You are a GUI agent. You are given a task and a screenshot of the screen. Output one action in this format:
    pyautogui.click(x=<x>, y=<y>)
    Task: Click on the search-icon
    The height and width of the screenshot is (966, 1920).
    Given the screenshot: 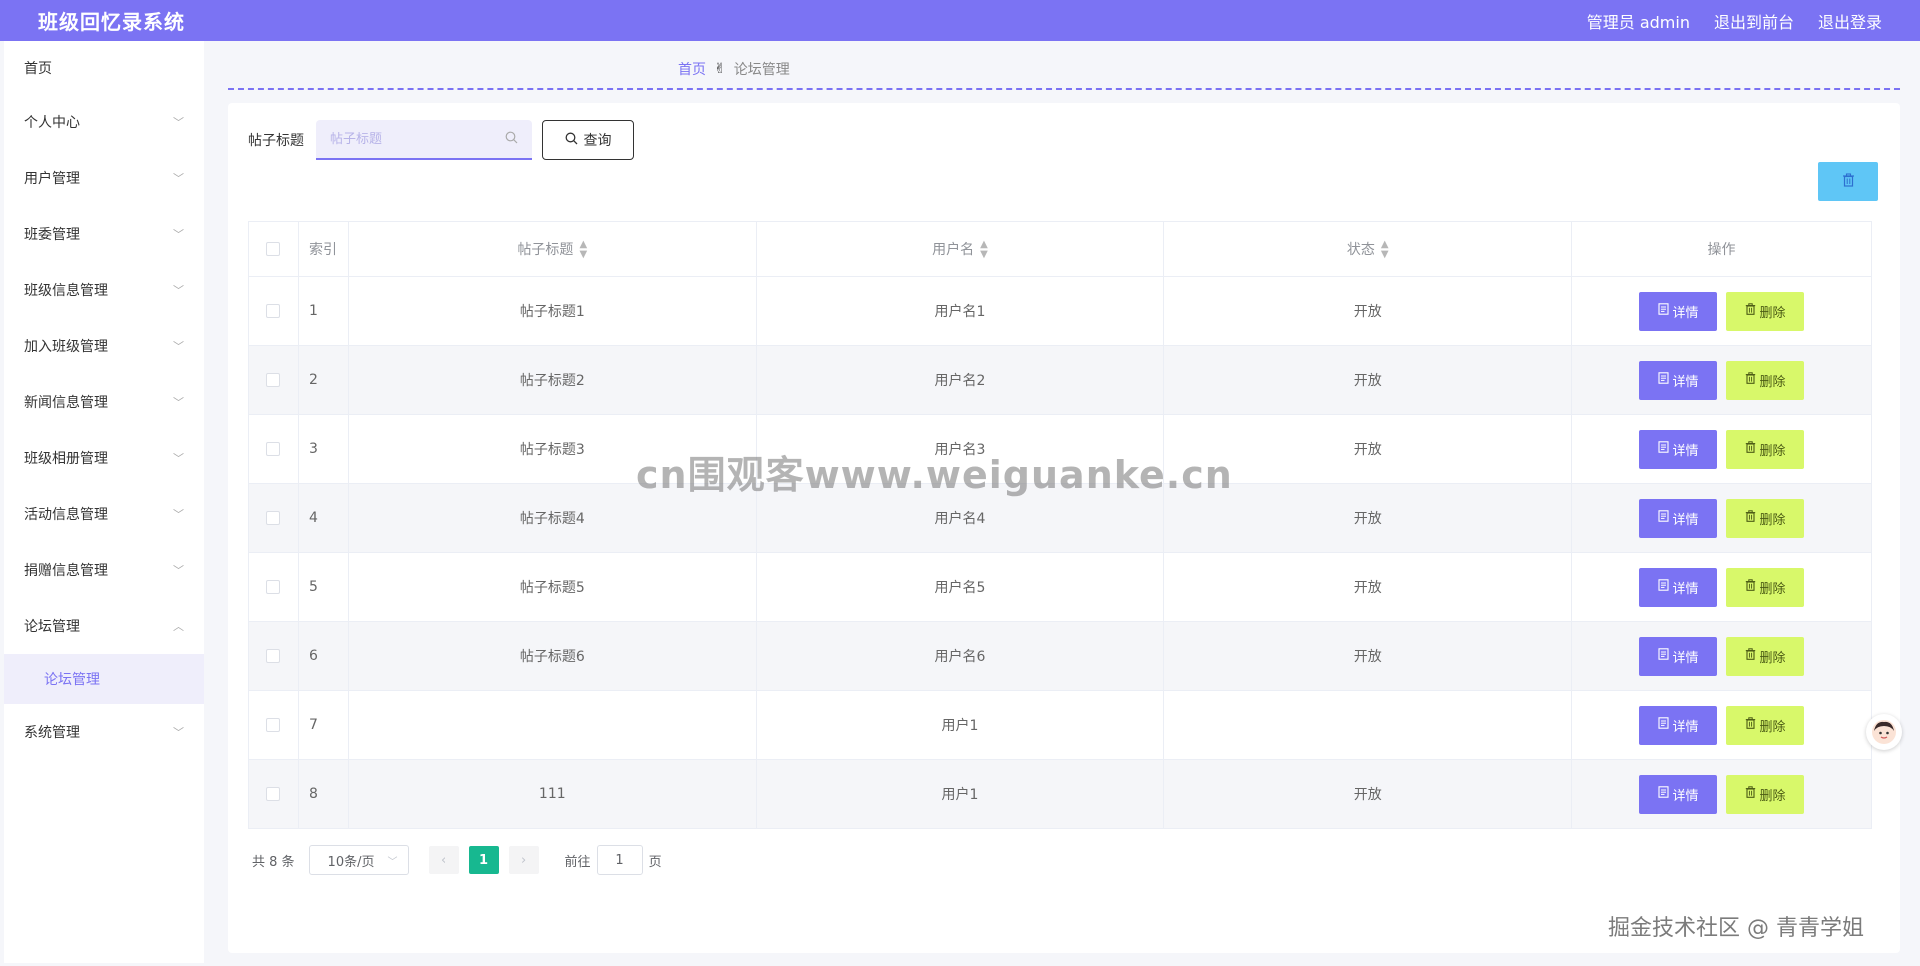 What is the action you would take?
    pyautogui.click(x=511, y=139)
    